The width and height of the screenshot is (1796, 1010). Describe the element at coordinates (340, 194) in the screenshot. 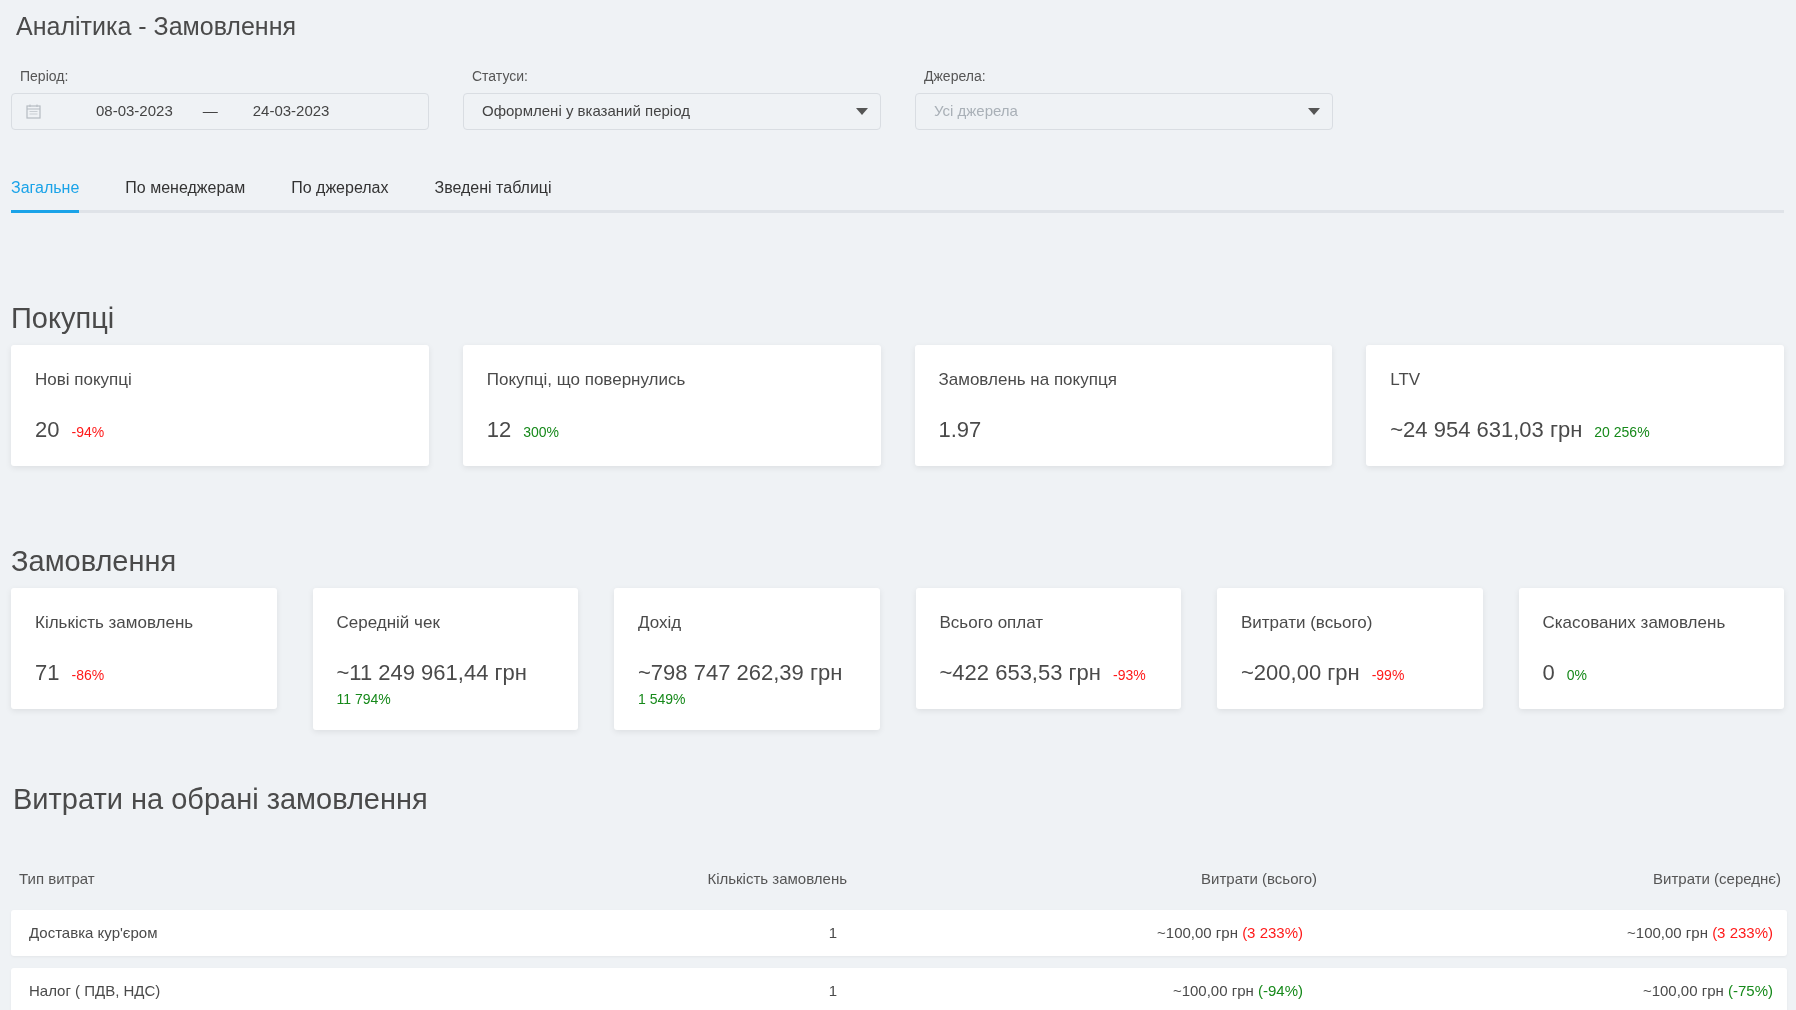

I see `tab: По джерелах` at that location.